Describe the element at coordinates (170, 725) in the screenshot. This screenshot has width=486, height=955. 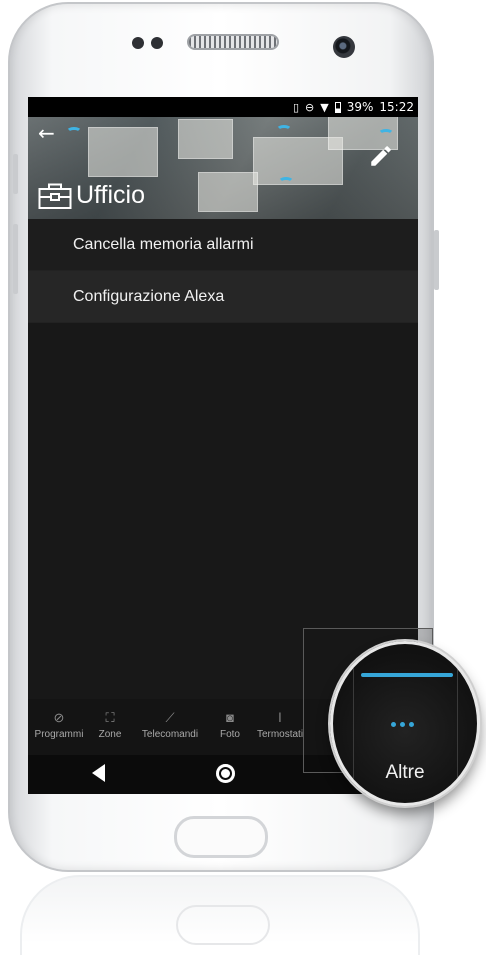
I see `tab-telecomandi: ⟋ Telecomandi` at that location.